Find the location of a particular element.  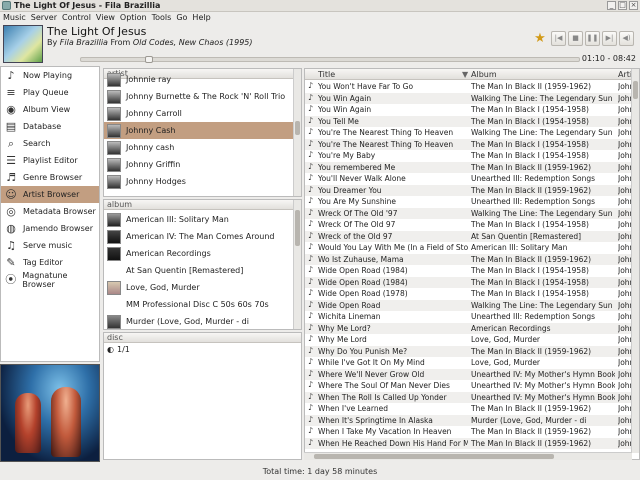

artist-row: Johnnie ray is located at coordinates (202, 79).